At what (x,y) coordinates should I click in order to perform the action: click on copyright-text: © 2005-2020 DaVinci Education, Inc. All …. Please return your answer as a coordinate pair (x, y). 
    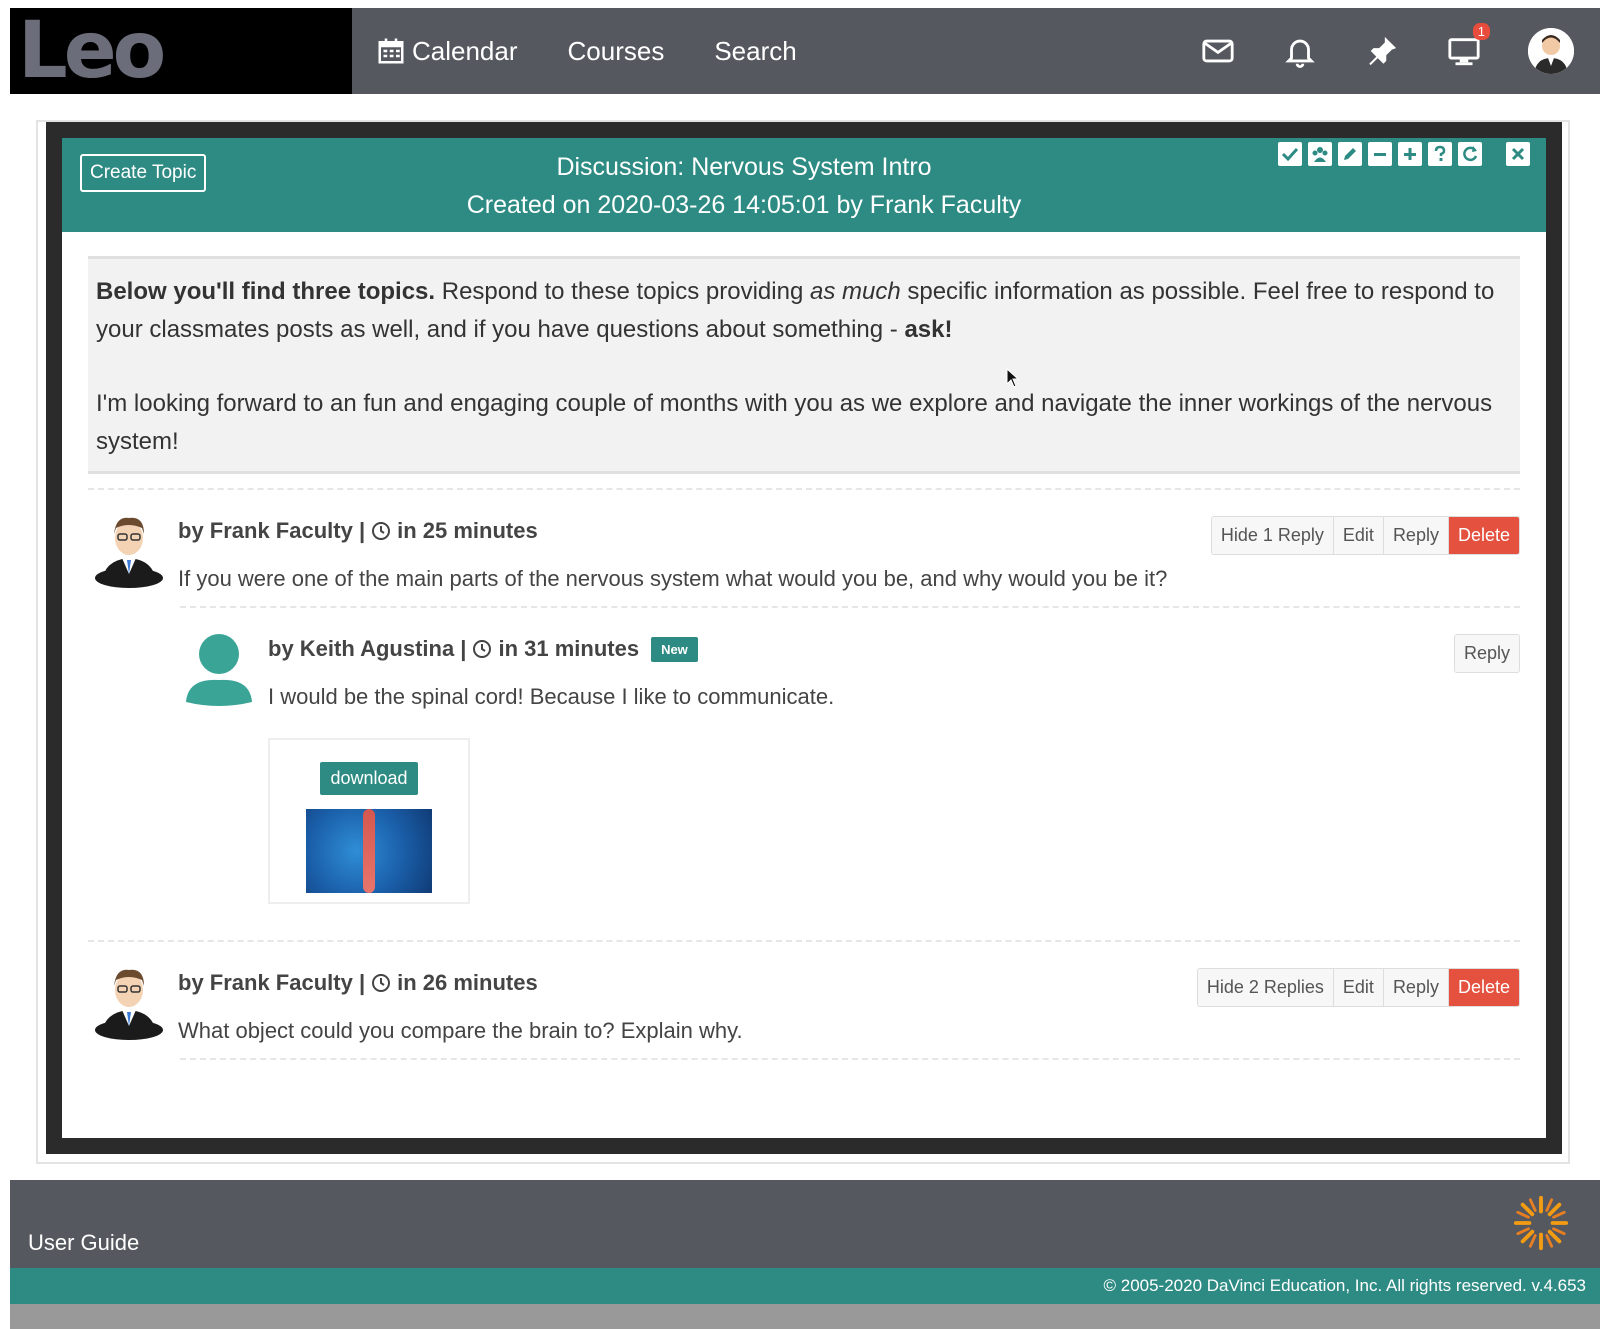
    Looking at the image, I should click on (1344, 1285).